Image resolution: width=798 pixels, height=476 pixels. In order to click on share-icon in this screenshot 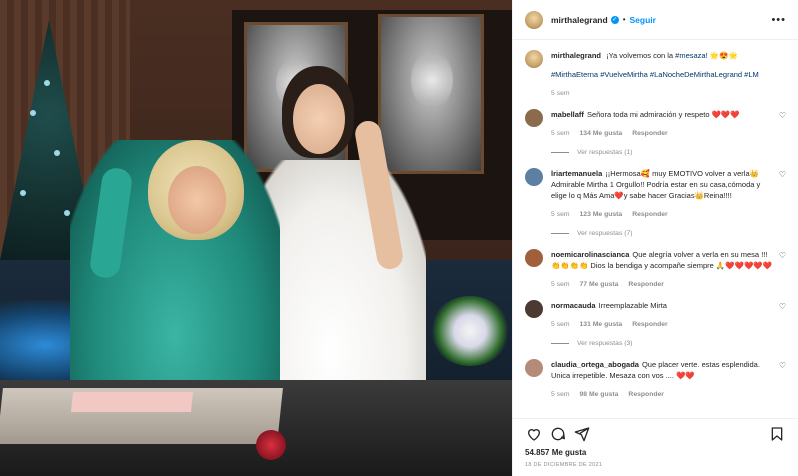, I will do `click(582, 434)`.